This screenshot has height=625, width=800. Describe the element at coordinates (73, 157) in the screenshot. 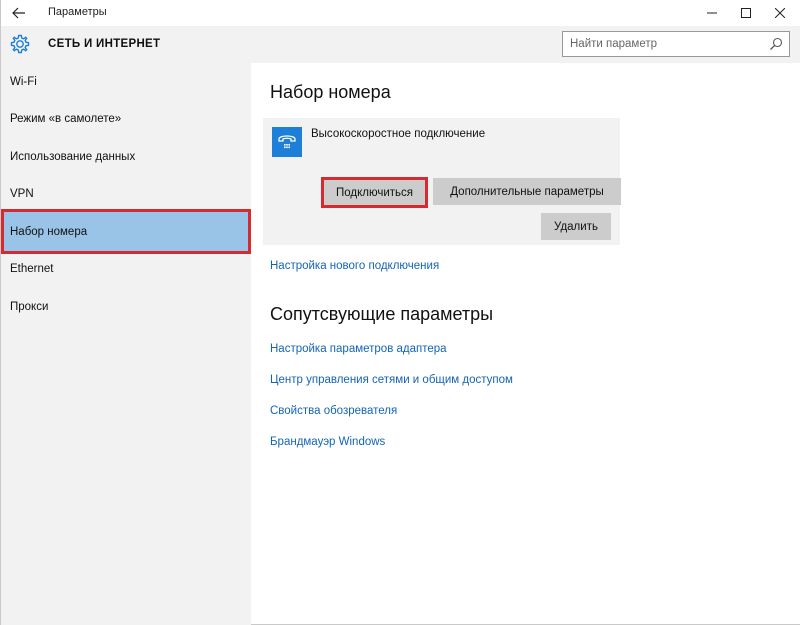

I see `sidebar-item-label: Использование данных` at that location.